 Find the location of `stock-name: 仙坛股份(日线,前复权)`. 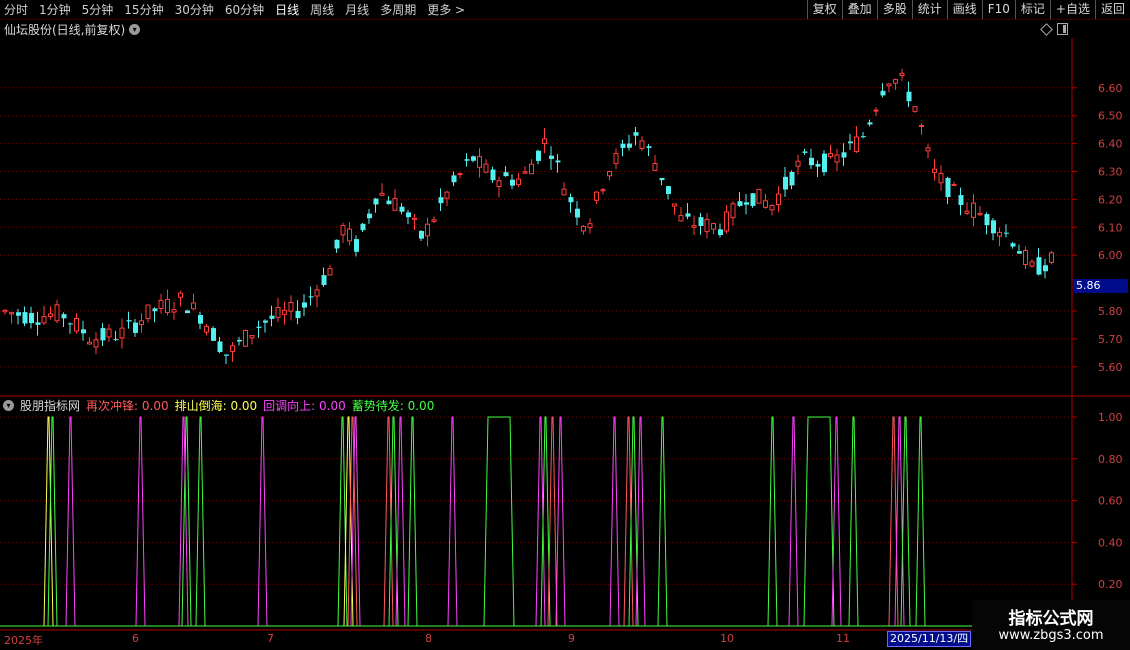

stock-name: 仙坛股份(日线,前复权) is located at coordinates (65, 29).